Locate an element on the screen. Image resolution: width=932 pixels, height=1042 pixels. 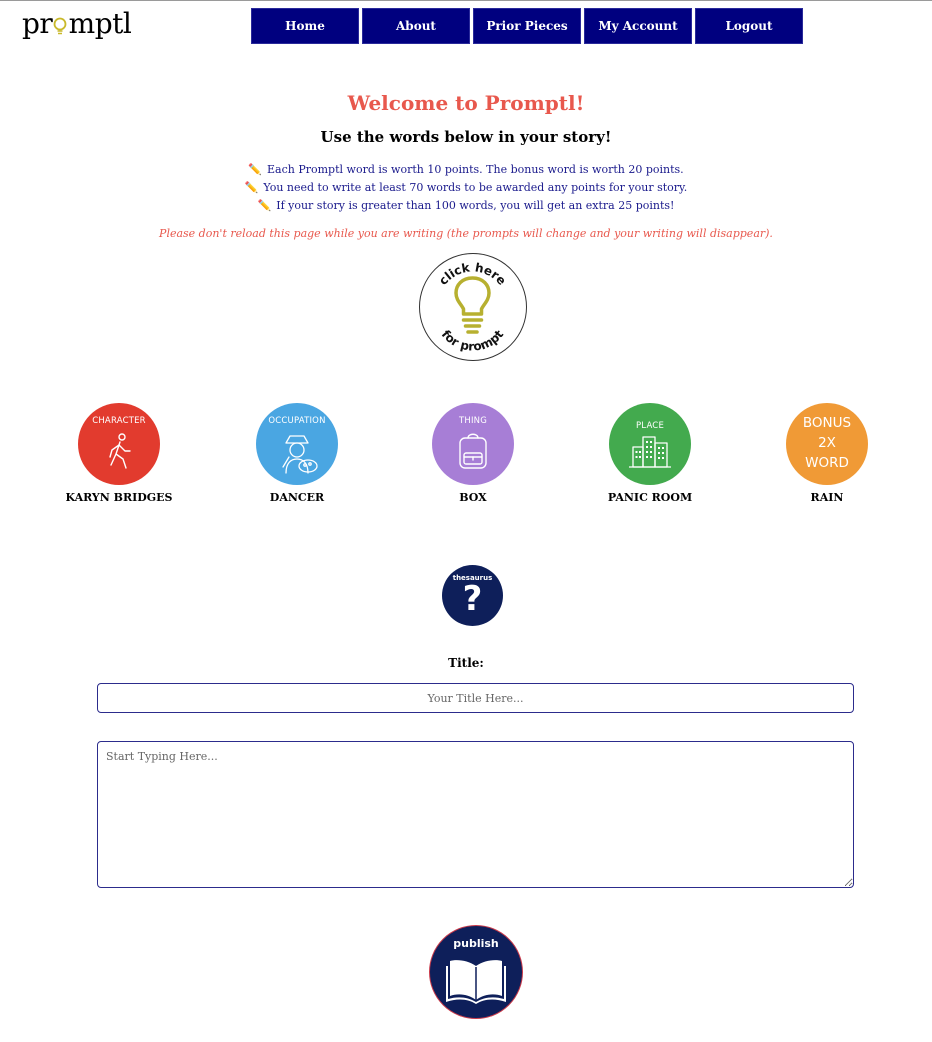
prompt-word-label: BOX is located at coordinates (473, 497).